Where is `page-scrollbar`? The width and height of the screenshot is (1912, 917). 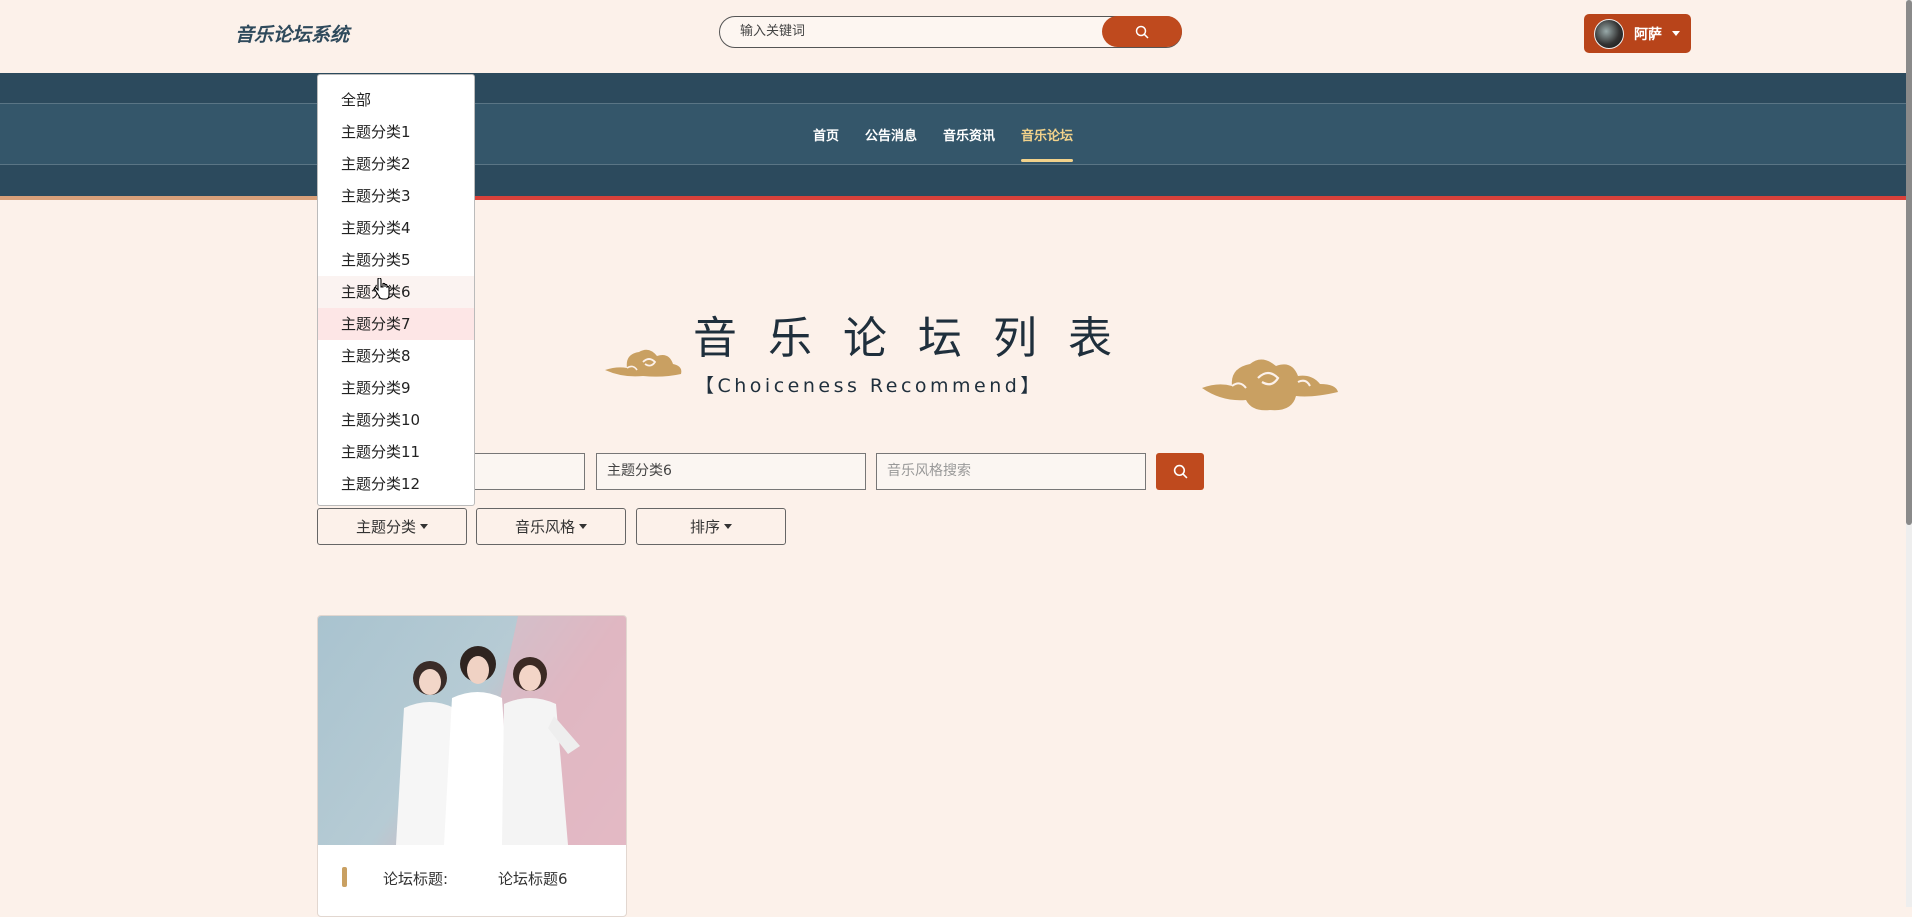 page-scrollbar is located at coordinates (1909, 453).